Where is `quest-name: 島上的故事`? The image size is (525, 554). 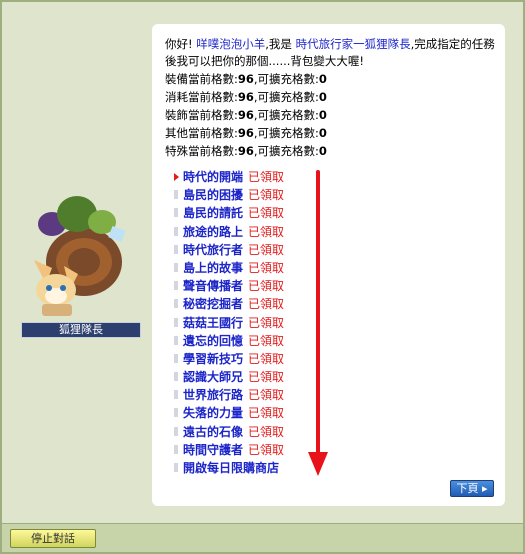 quest-name: 島上的故事 is located at coordinates (213, 267).